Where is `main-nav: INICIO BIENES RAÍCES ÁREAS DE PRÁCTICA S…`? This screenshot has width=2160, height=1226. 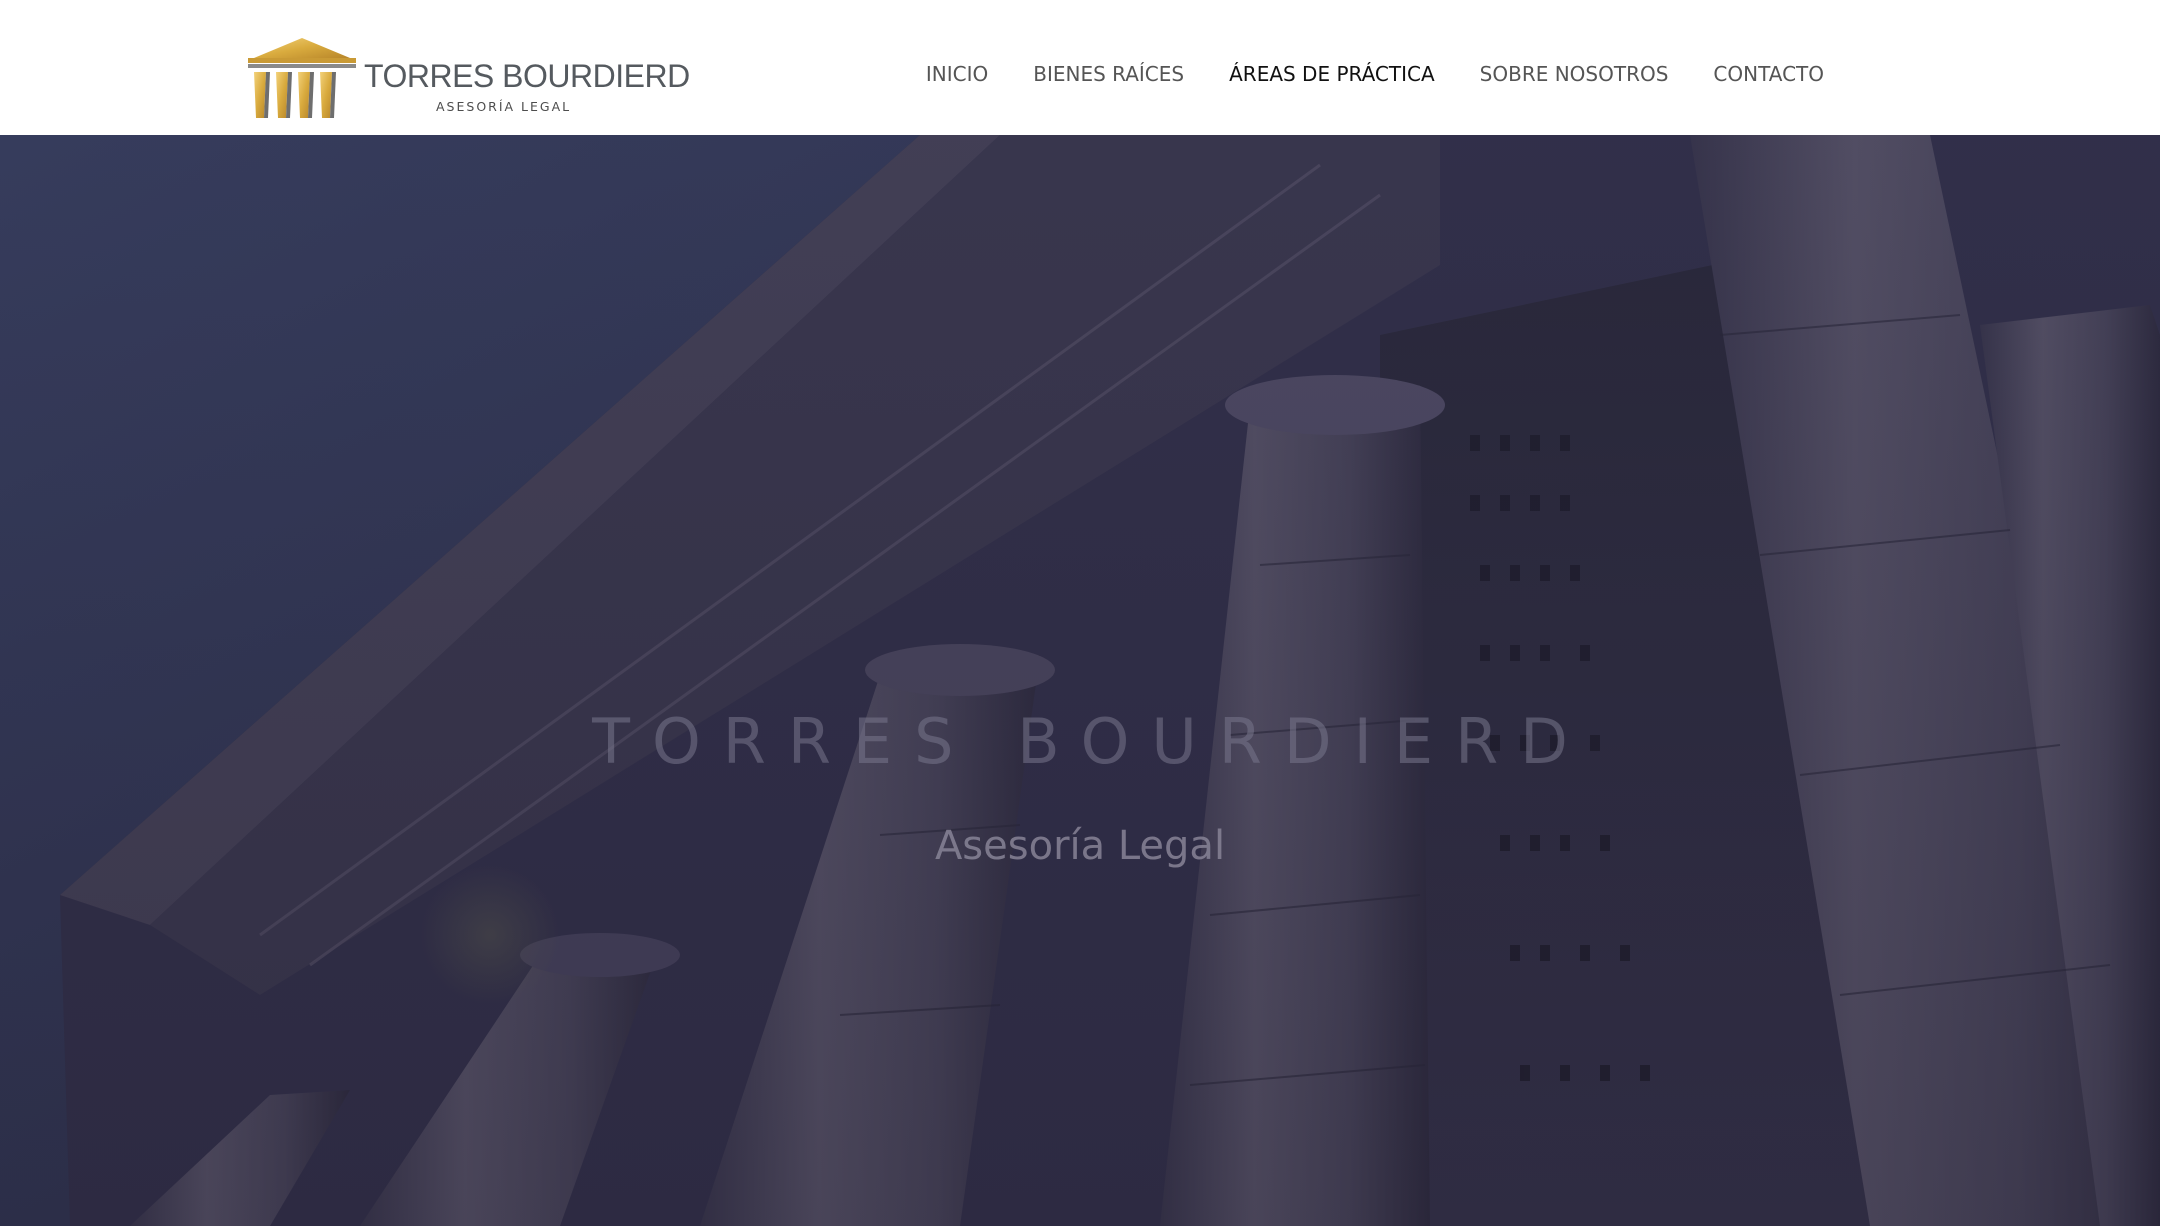
main-nav: INICIO BIENES RAÍCES ÁREAS DE PRÁCTICA S… is located at coordinates (1375, 74).